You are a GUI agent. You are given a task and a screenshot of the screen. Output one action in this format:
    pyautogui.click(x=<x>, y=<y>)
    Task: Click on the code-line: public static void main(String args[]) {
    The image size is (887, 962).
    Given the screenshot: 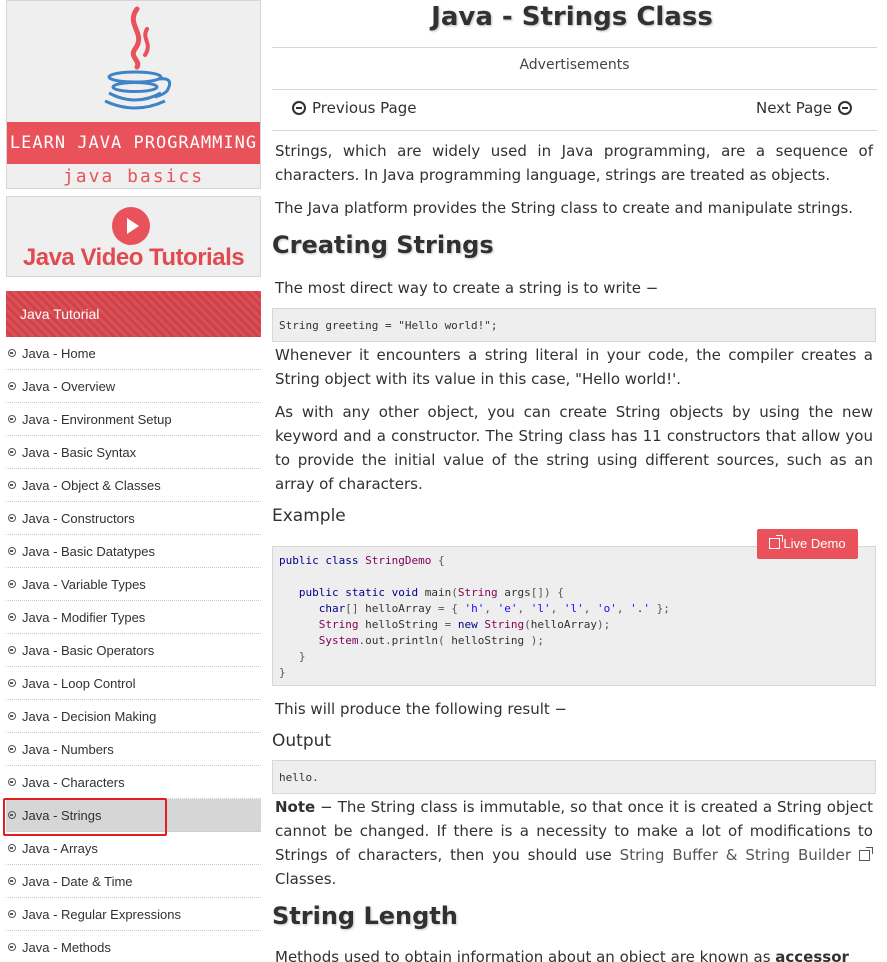 What is the action you would take?
    pyautogui.click(x=431, y=592)
    